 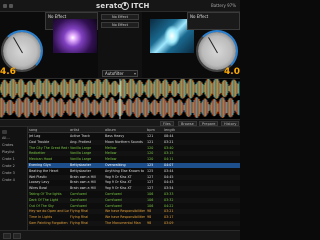 I want to click on deck-left-pitch: 4.6, so click(x=8, y=72).